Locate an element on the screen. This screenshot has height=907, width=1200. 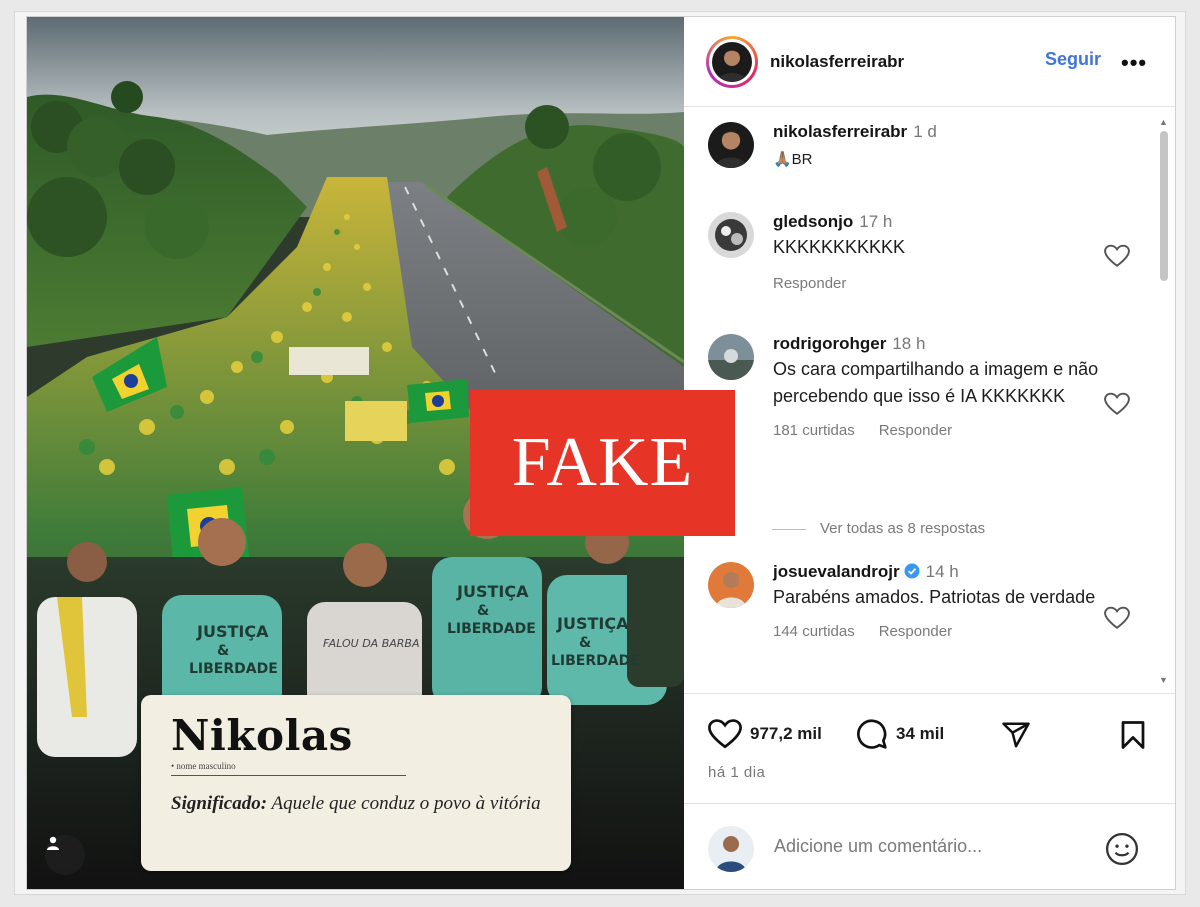
follow-button: Seguir is located at coordinates (1073, 59).